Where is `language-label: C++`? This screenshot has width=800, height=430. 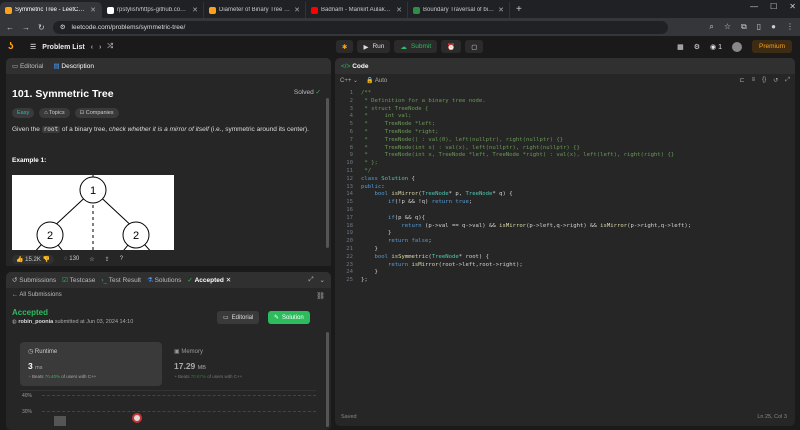 language-label: C++ is located at coordinates (346, 81).